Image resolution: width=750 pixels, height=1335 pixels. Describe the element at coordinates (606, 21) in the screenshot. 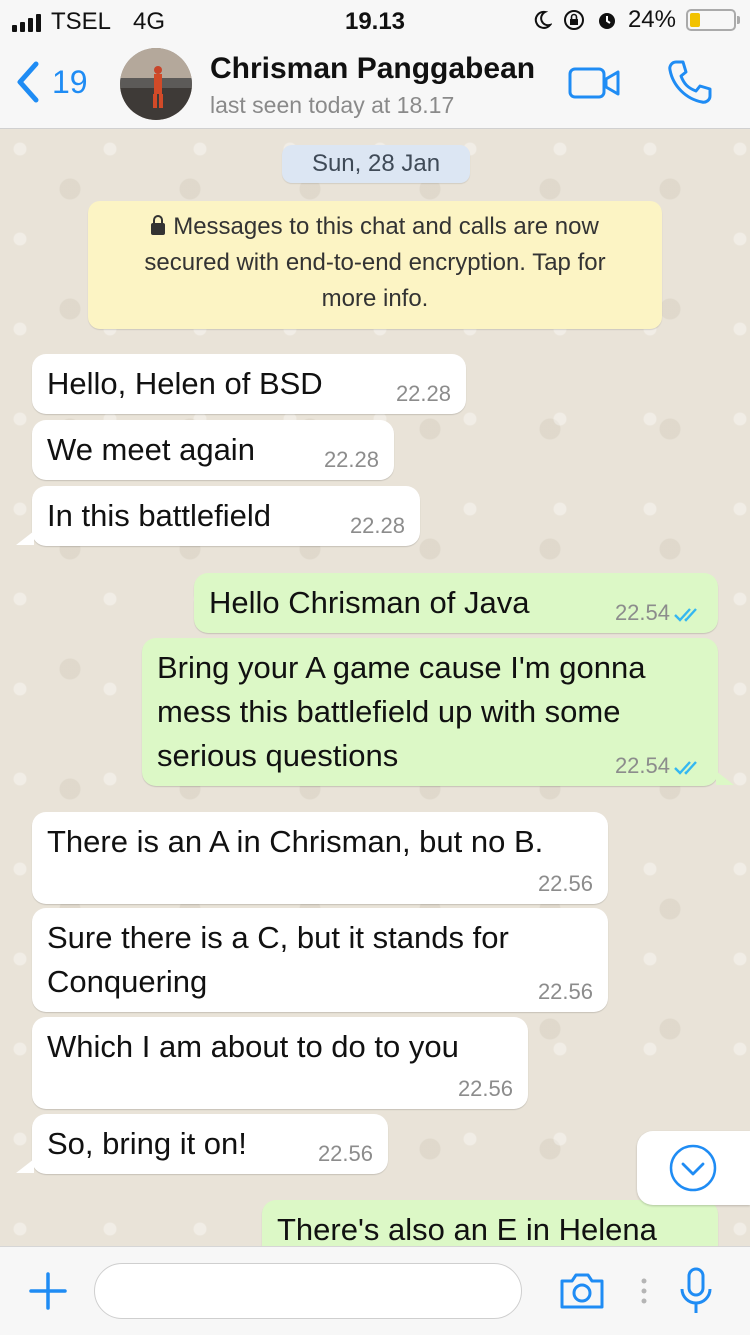

I see `alarm-icon` at that location.